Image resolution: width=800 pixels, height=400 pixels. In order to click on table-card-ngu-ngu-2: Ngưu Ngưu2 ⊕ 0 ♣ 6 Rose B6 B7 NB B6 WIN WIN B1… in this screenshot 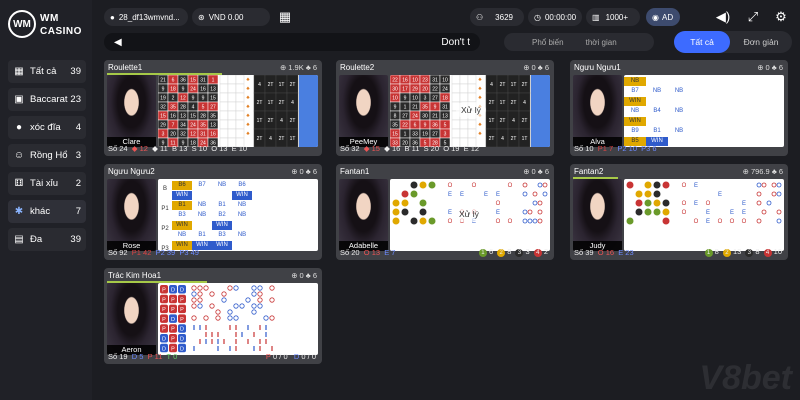, I will do `click(213, 212)`.